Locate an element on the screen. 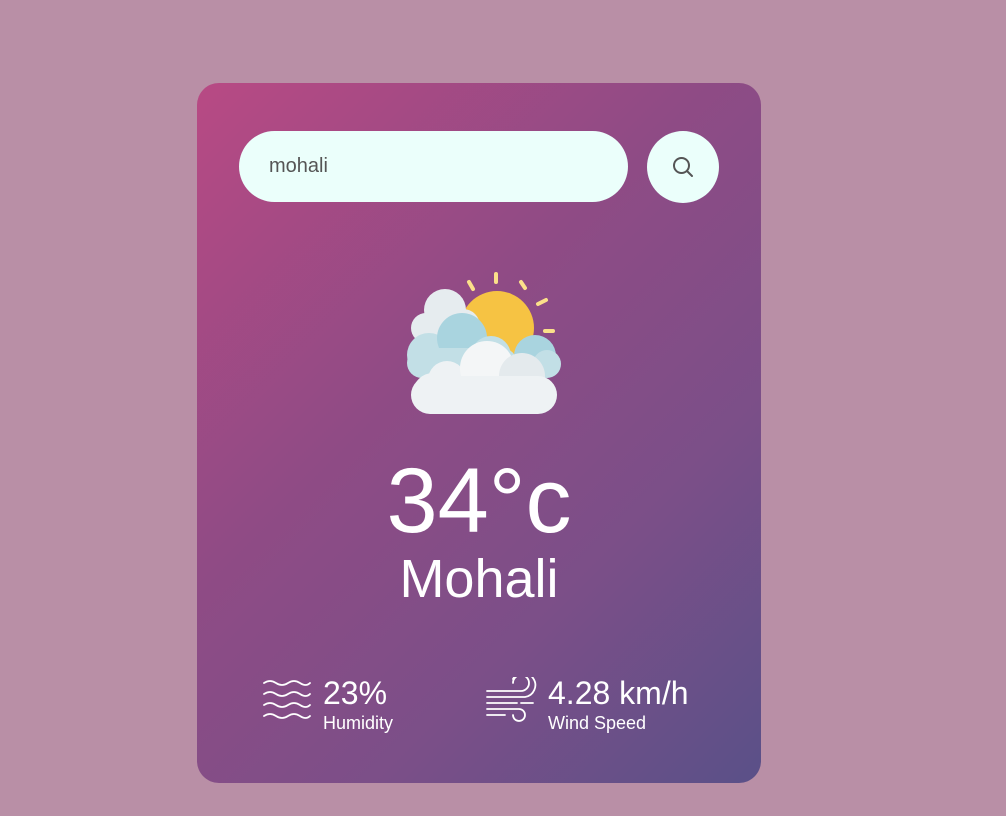  search-button is located at coordinates (683, 167).